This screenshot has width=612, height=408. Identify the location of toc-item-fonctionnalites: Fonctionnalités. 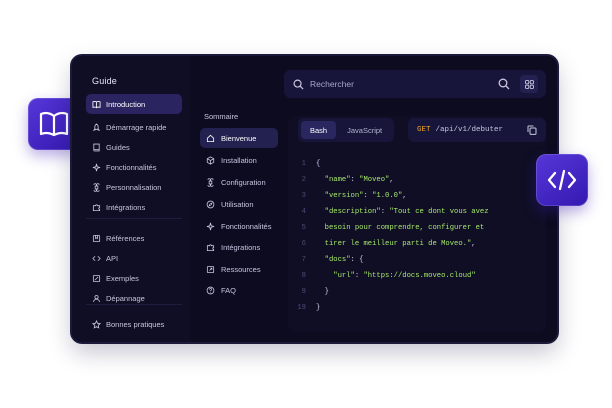
(239, 226).